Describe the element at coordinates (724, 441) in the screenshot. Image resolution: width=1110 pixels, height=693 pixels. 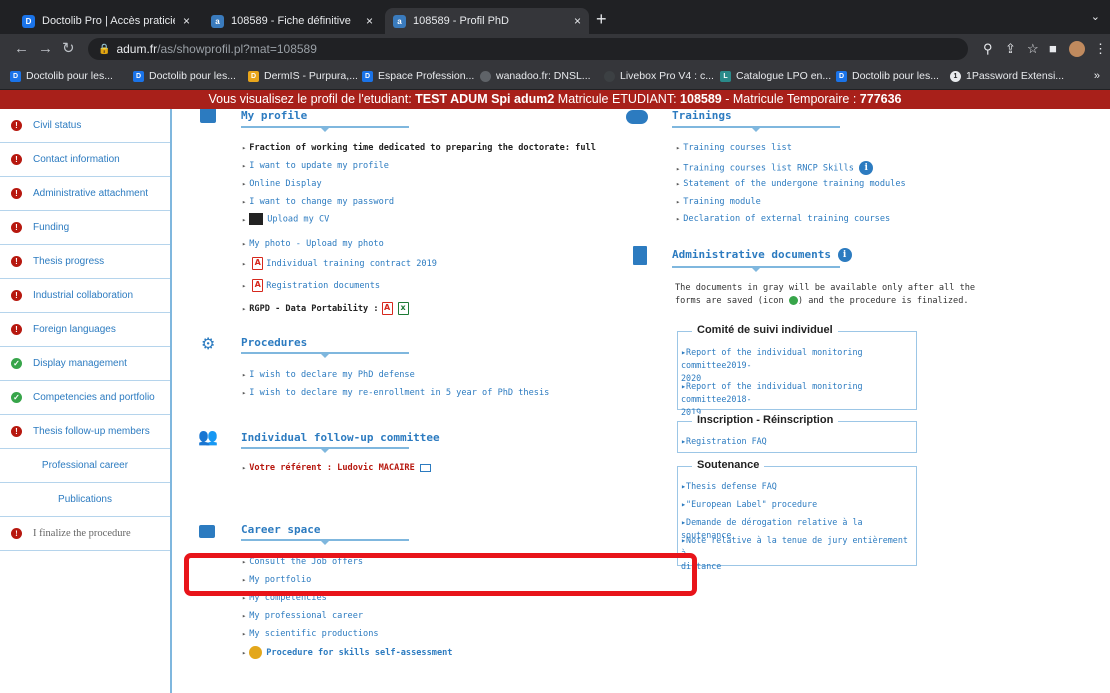
I see `registration-faq-link: ▸Registration FAQ` at that location.